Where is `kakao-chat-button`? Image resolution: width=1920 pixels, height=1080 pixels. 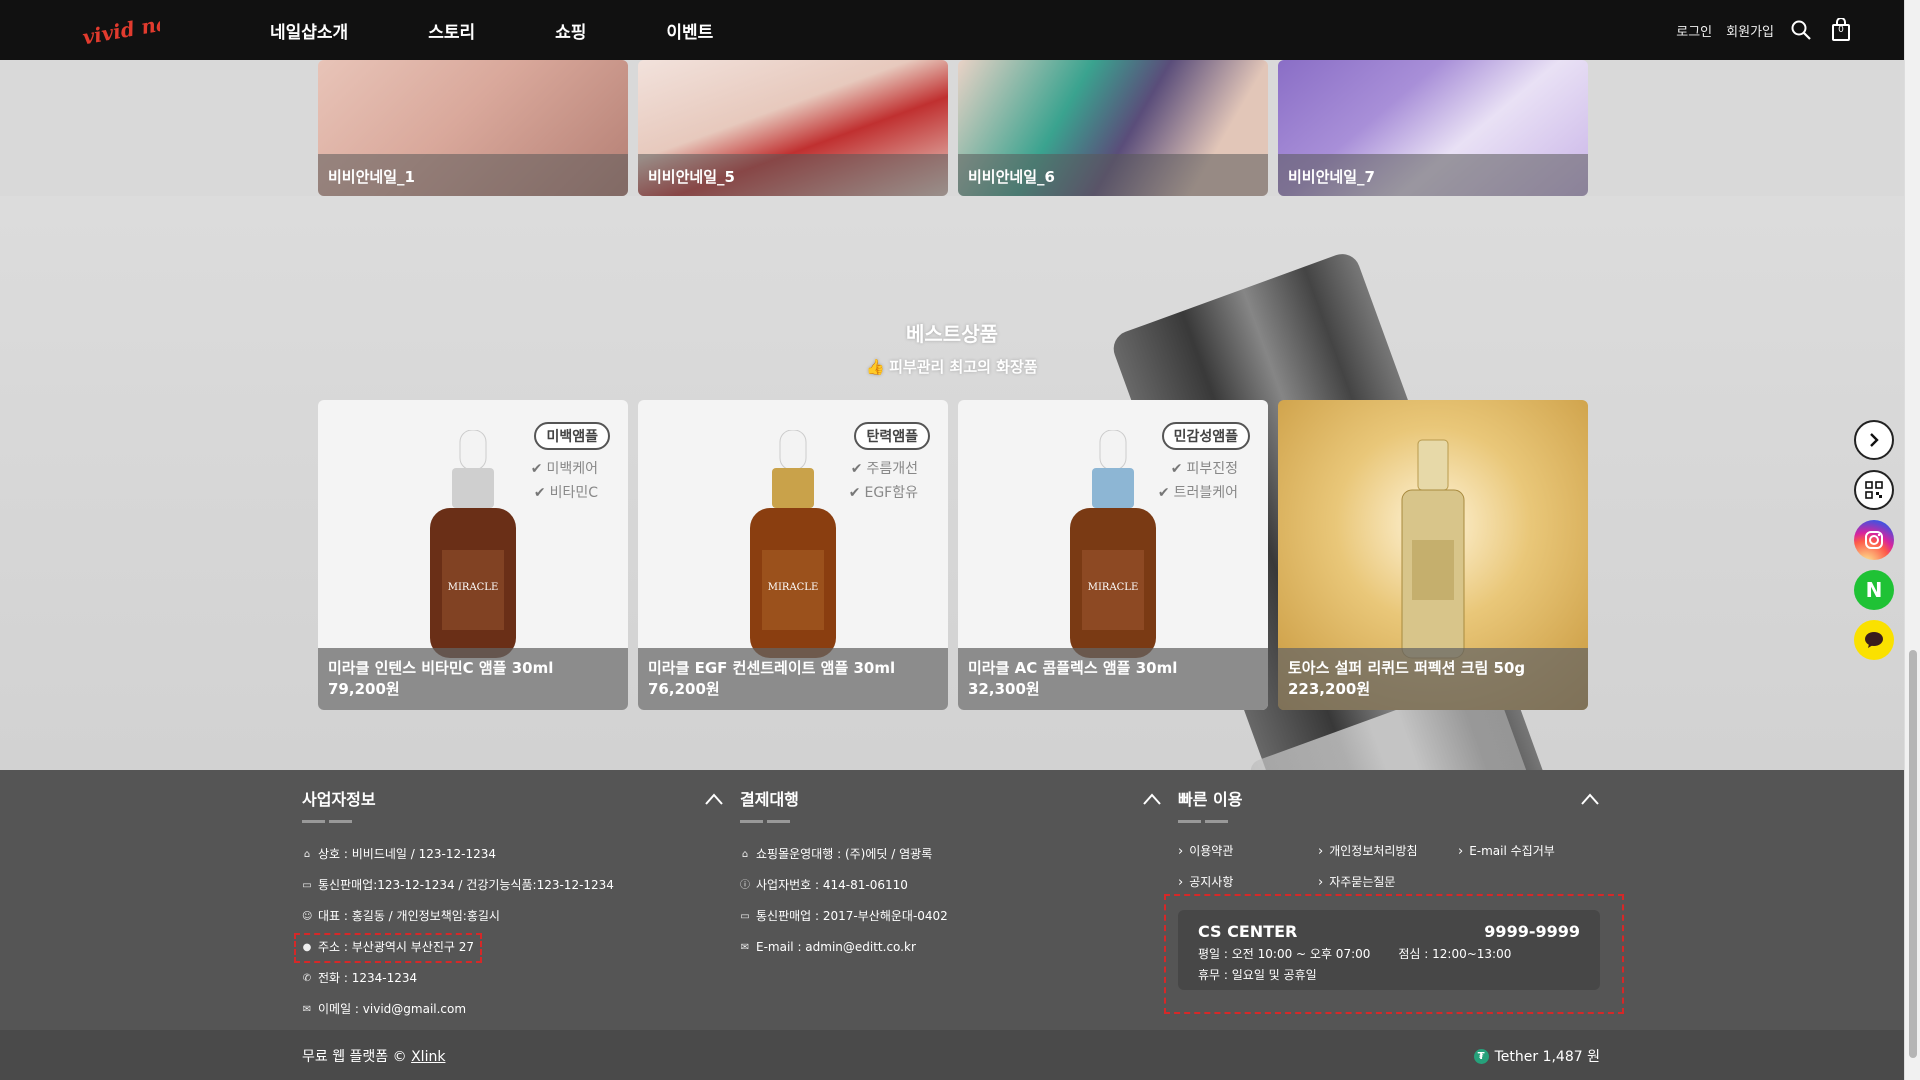 kakao-chat-button is located at coordinates (1874, 640).